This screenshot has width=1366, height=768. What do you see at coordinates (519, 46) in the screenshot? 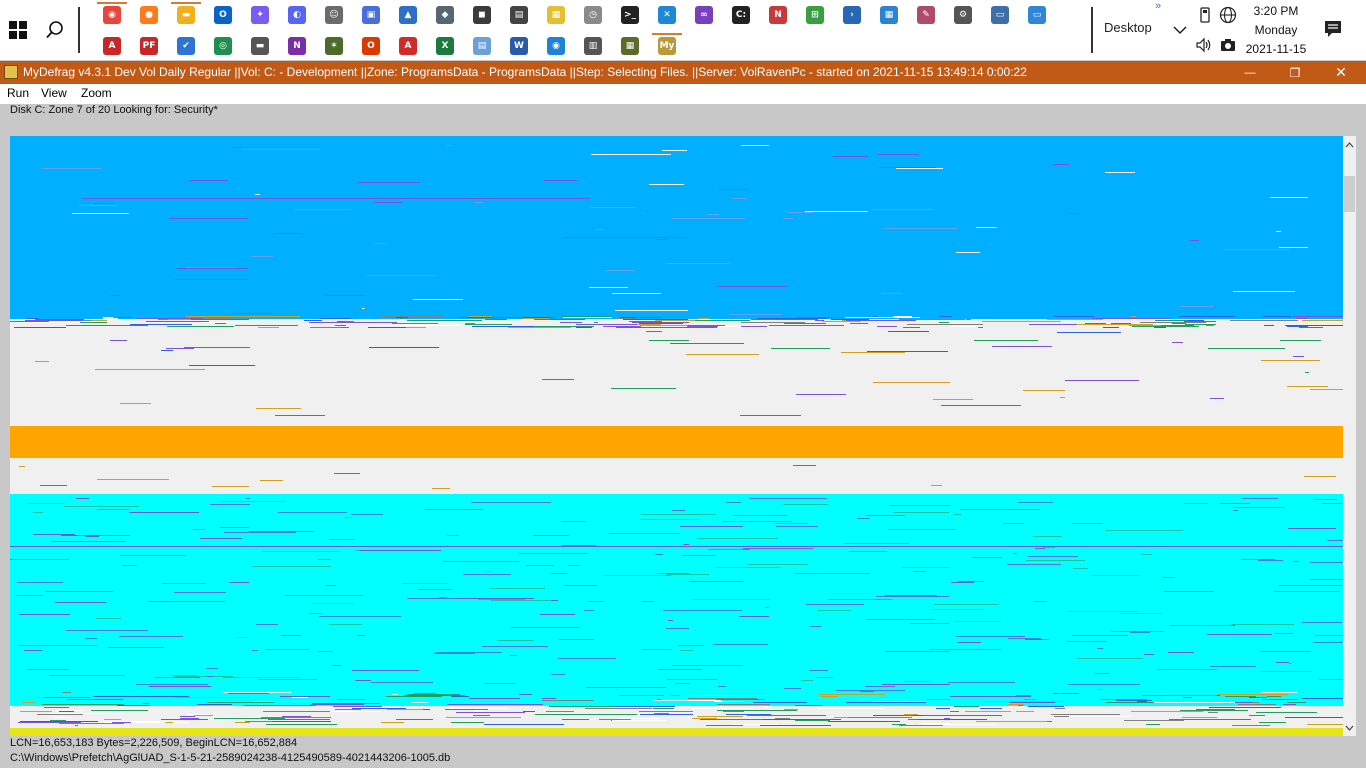
I see `word-icon: W` at bounding box center [519, 46].